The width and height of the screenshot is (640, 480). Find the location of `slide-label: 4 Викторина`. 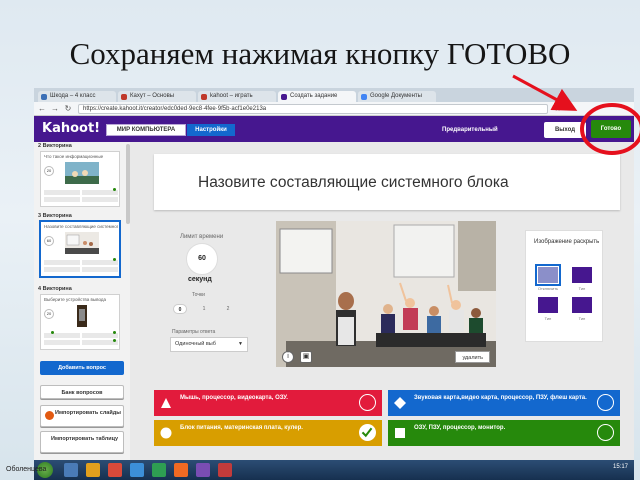

slide-label: 4 Викторина is located at coordinates (55, 289).